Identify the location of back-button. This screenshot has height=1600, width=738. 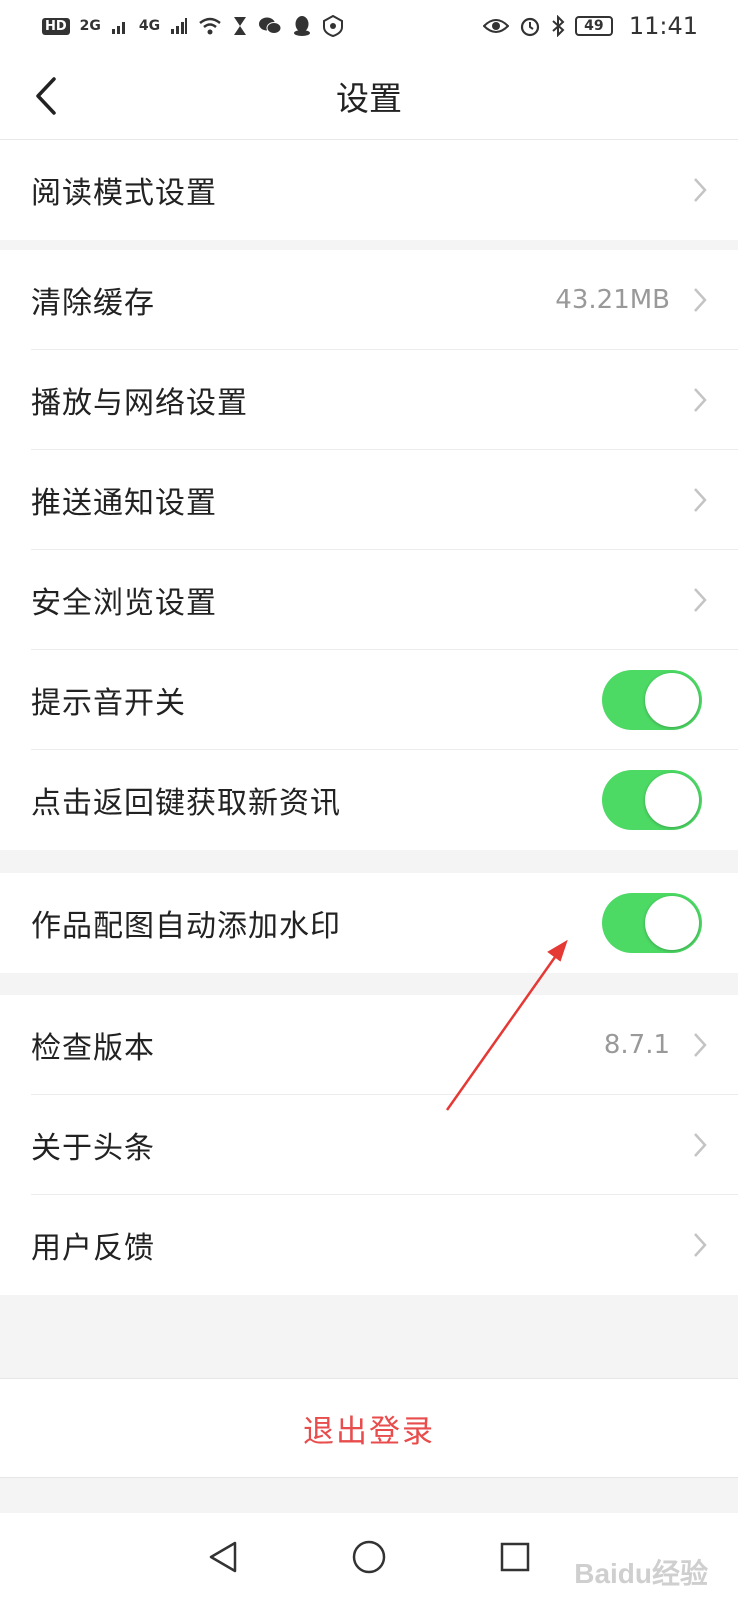
(46, 96).